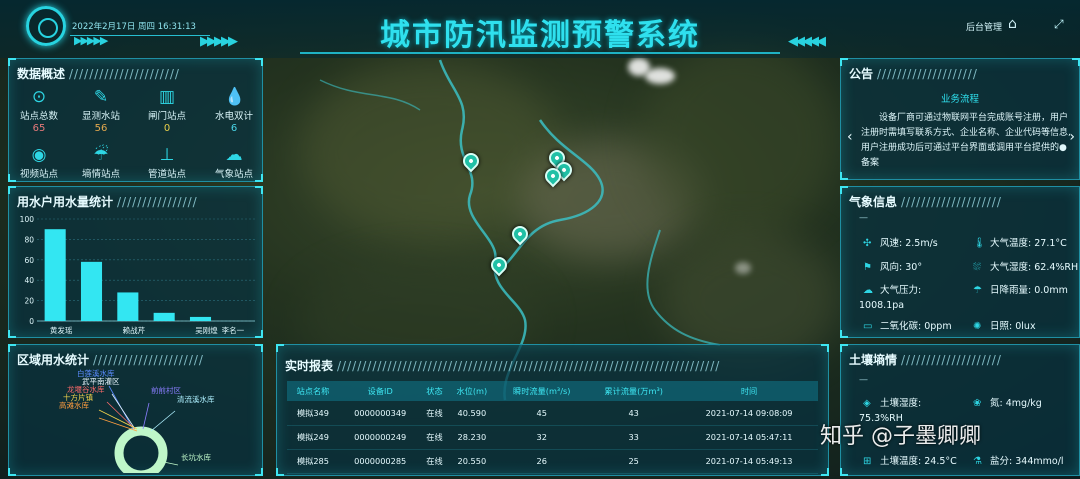  What do you see at coordinates (892, 290) in the screenshot?
I see `weather-pressure: ☁ 大气压力:` at bounding box center [892, 290].